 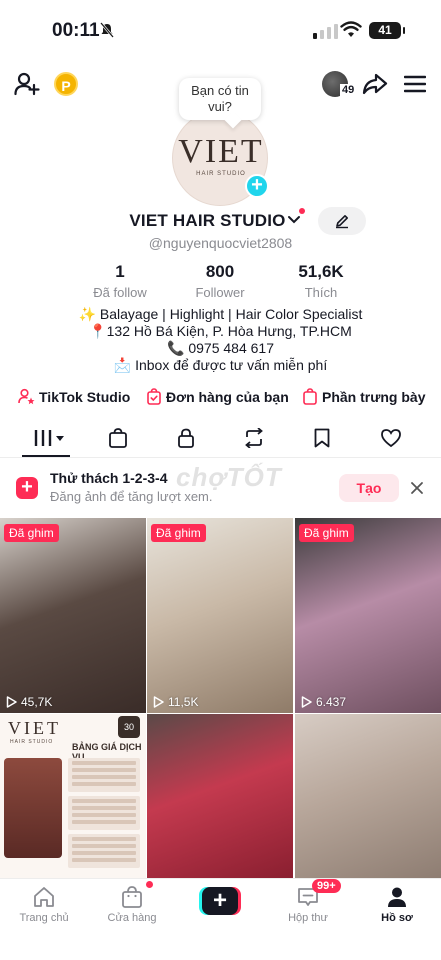 I want to click on view-count: 11,5K, so click(x=175, y=702).